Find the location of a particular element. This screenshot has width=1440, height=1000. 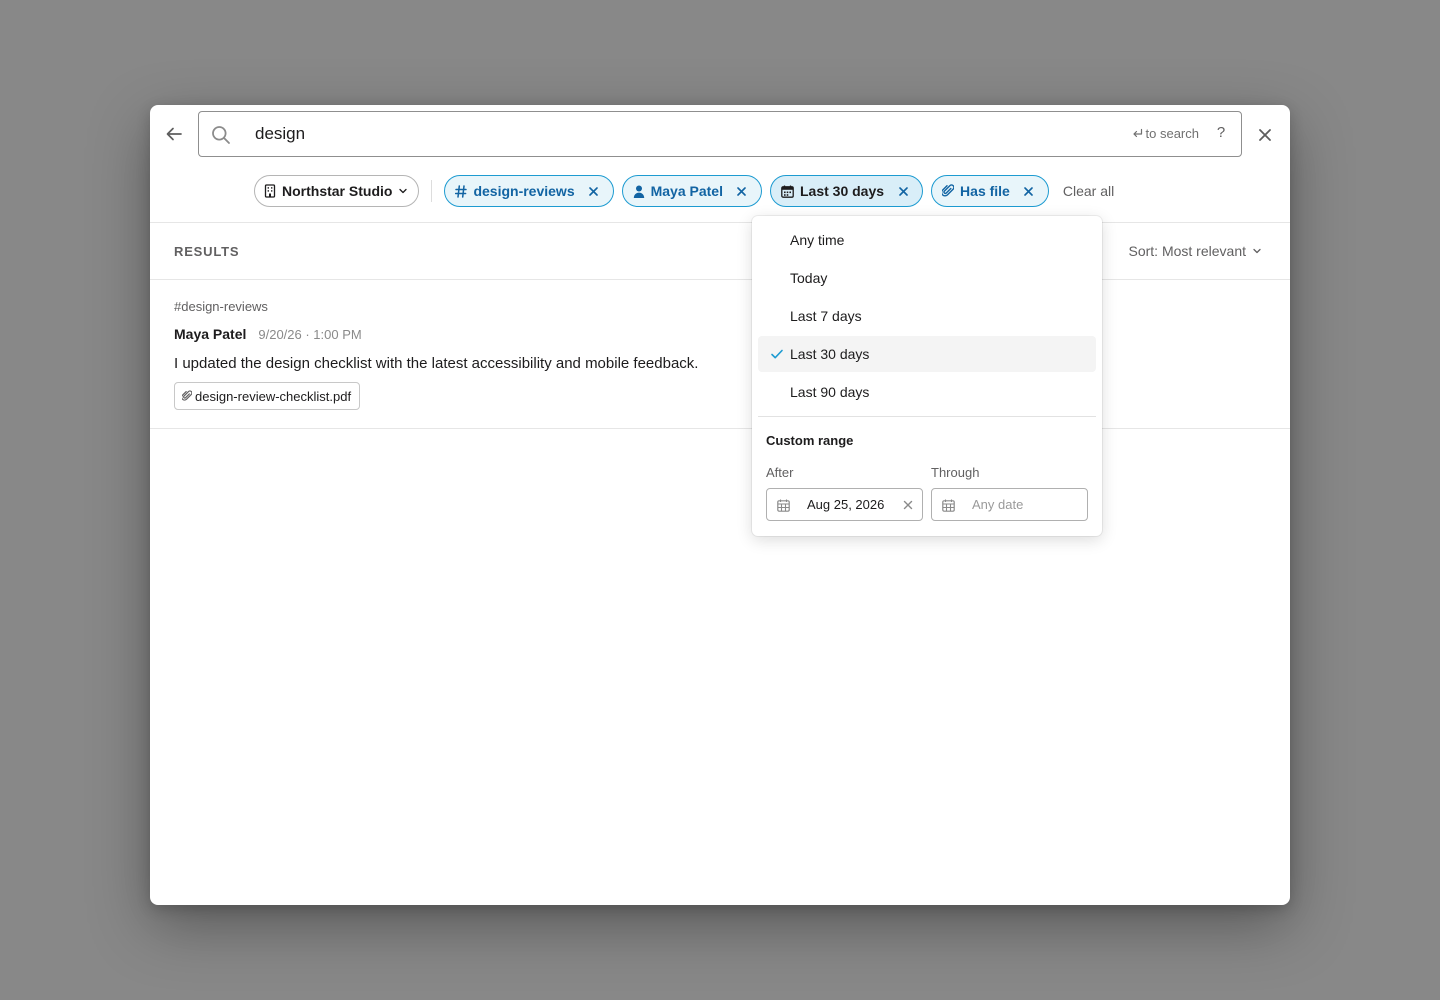

remove-date-filter-button is located at coordinates (903, 191).